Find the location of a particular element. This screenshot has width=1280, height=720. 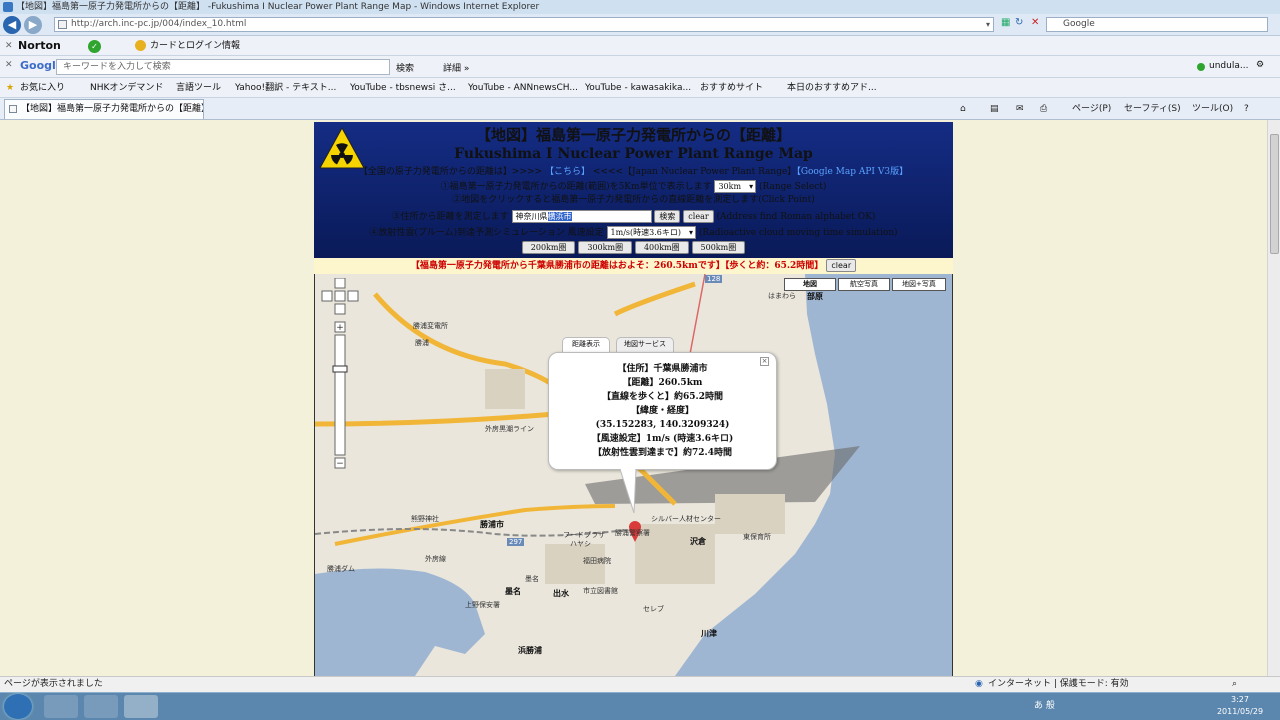

map-label: 東保育所 is located at coordinates (757, 537).